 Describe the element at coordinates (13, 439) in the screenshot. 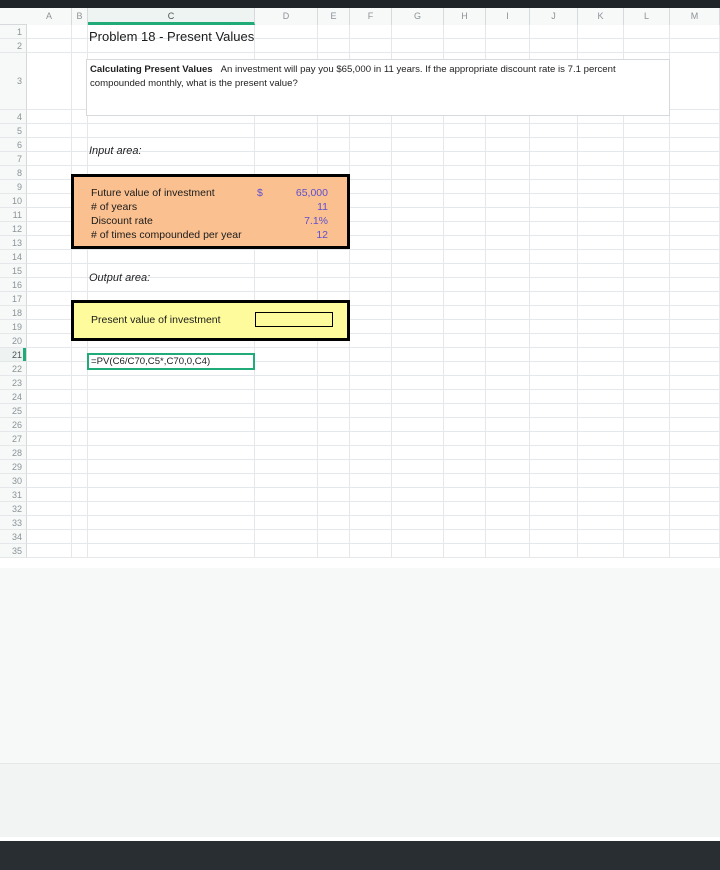

I see `row-header-27: 27` at that location.